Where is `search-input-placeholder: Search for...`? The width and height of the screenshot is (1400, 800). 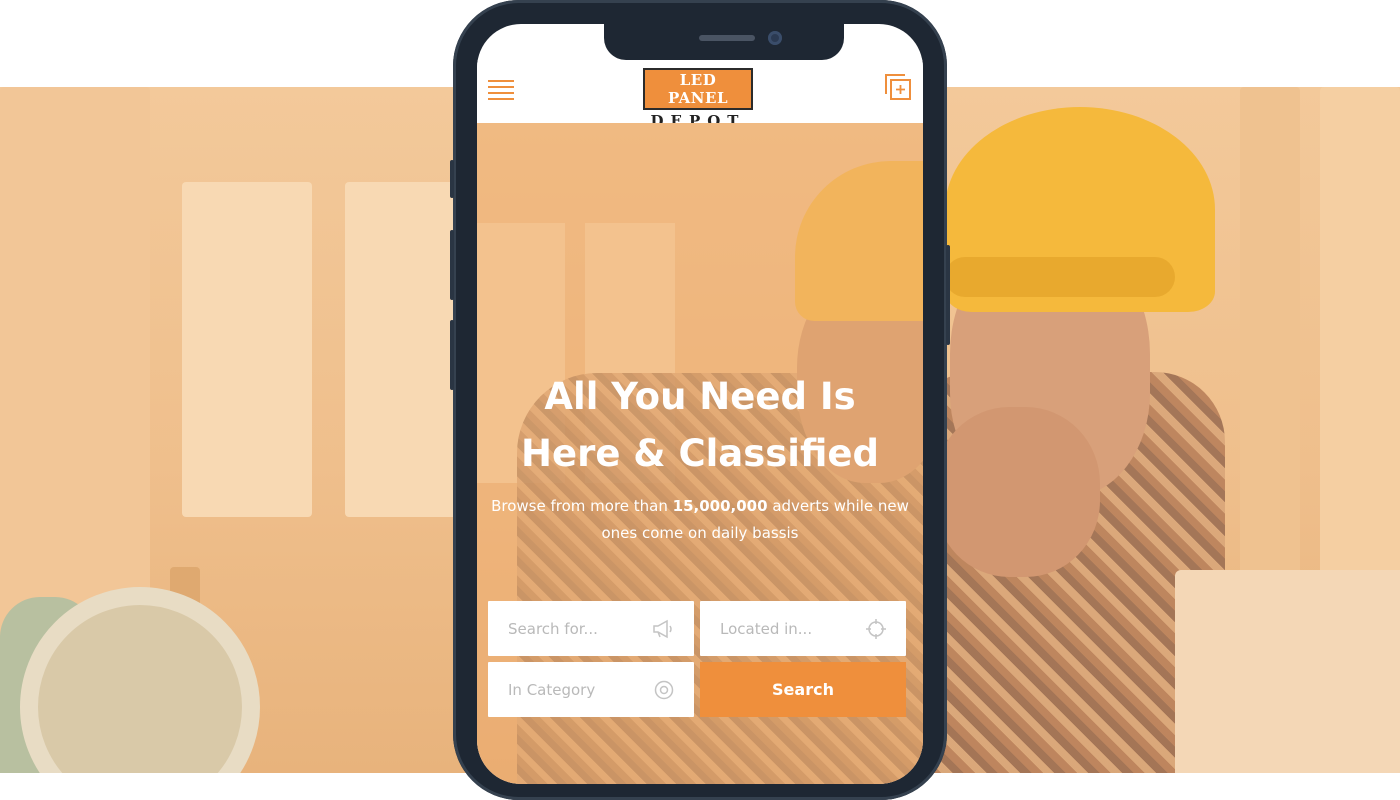
search-input-placeholder: Search for... is located at coordinates (553, 628).